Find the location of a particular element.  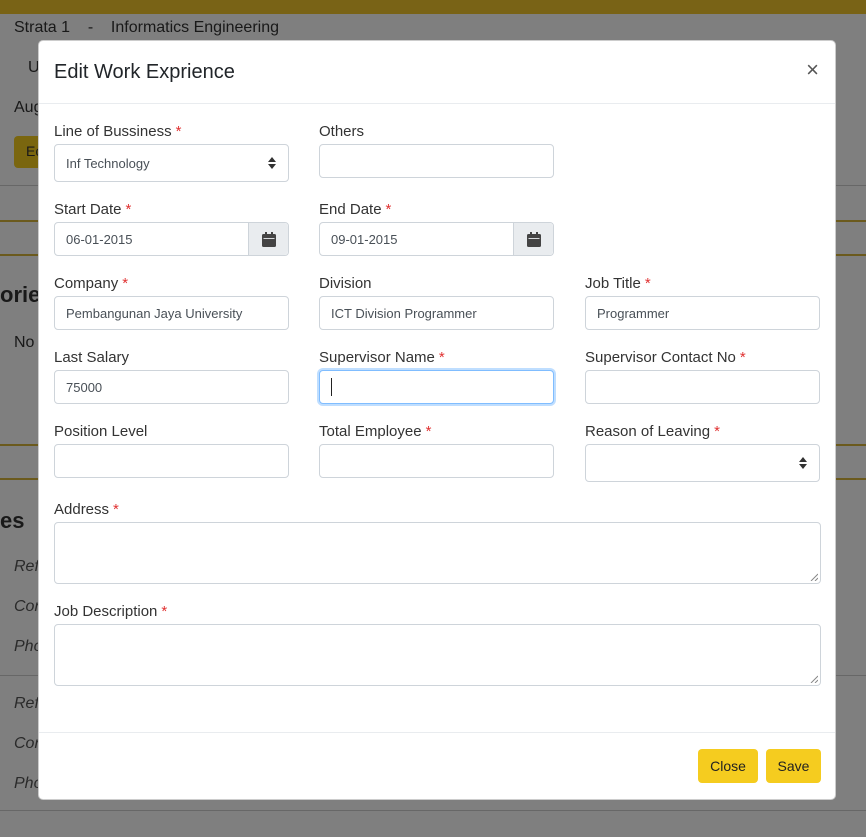

text-cursor is located at coordinates (331, 387).